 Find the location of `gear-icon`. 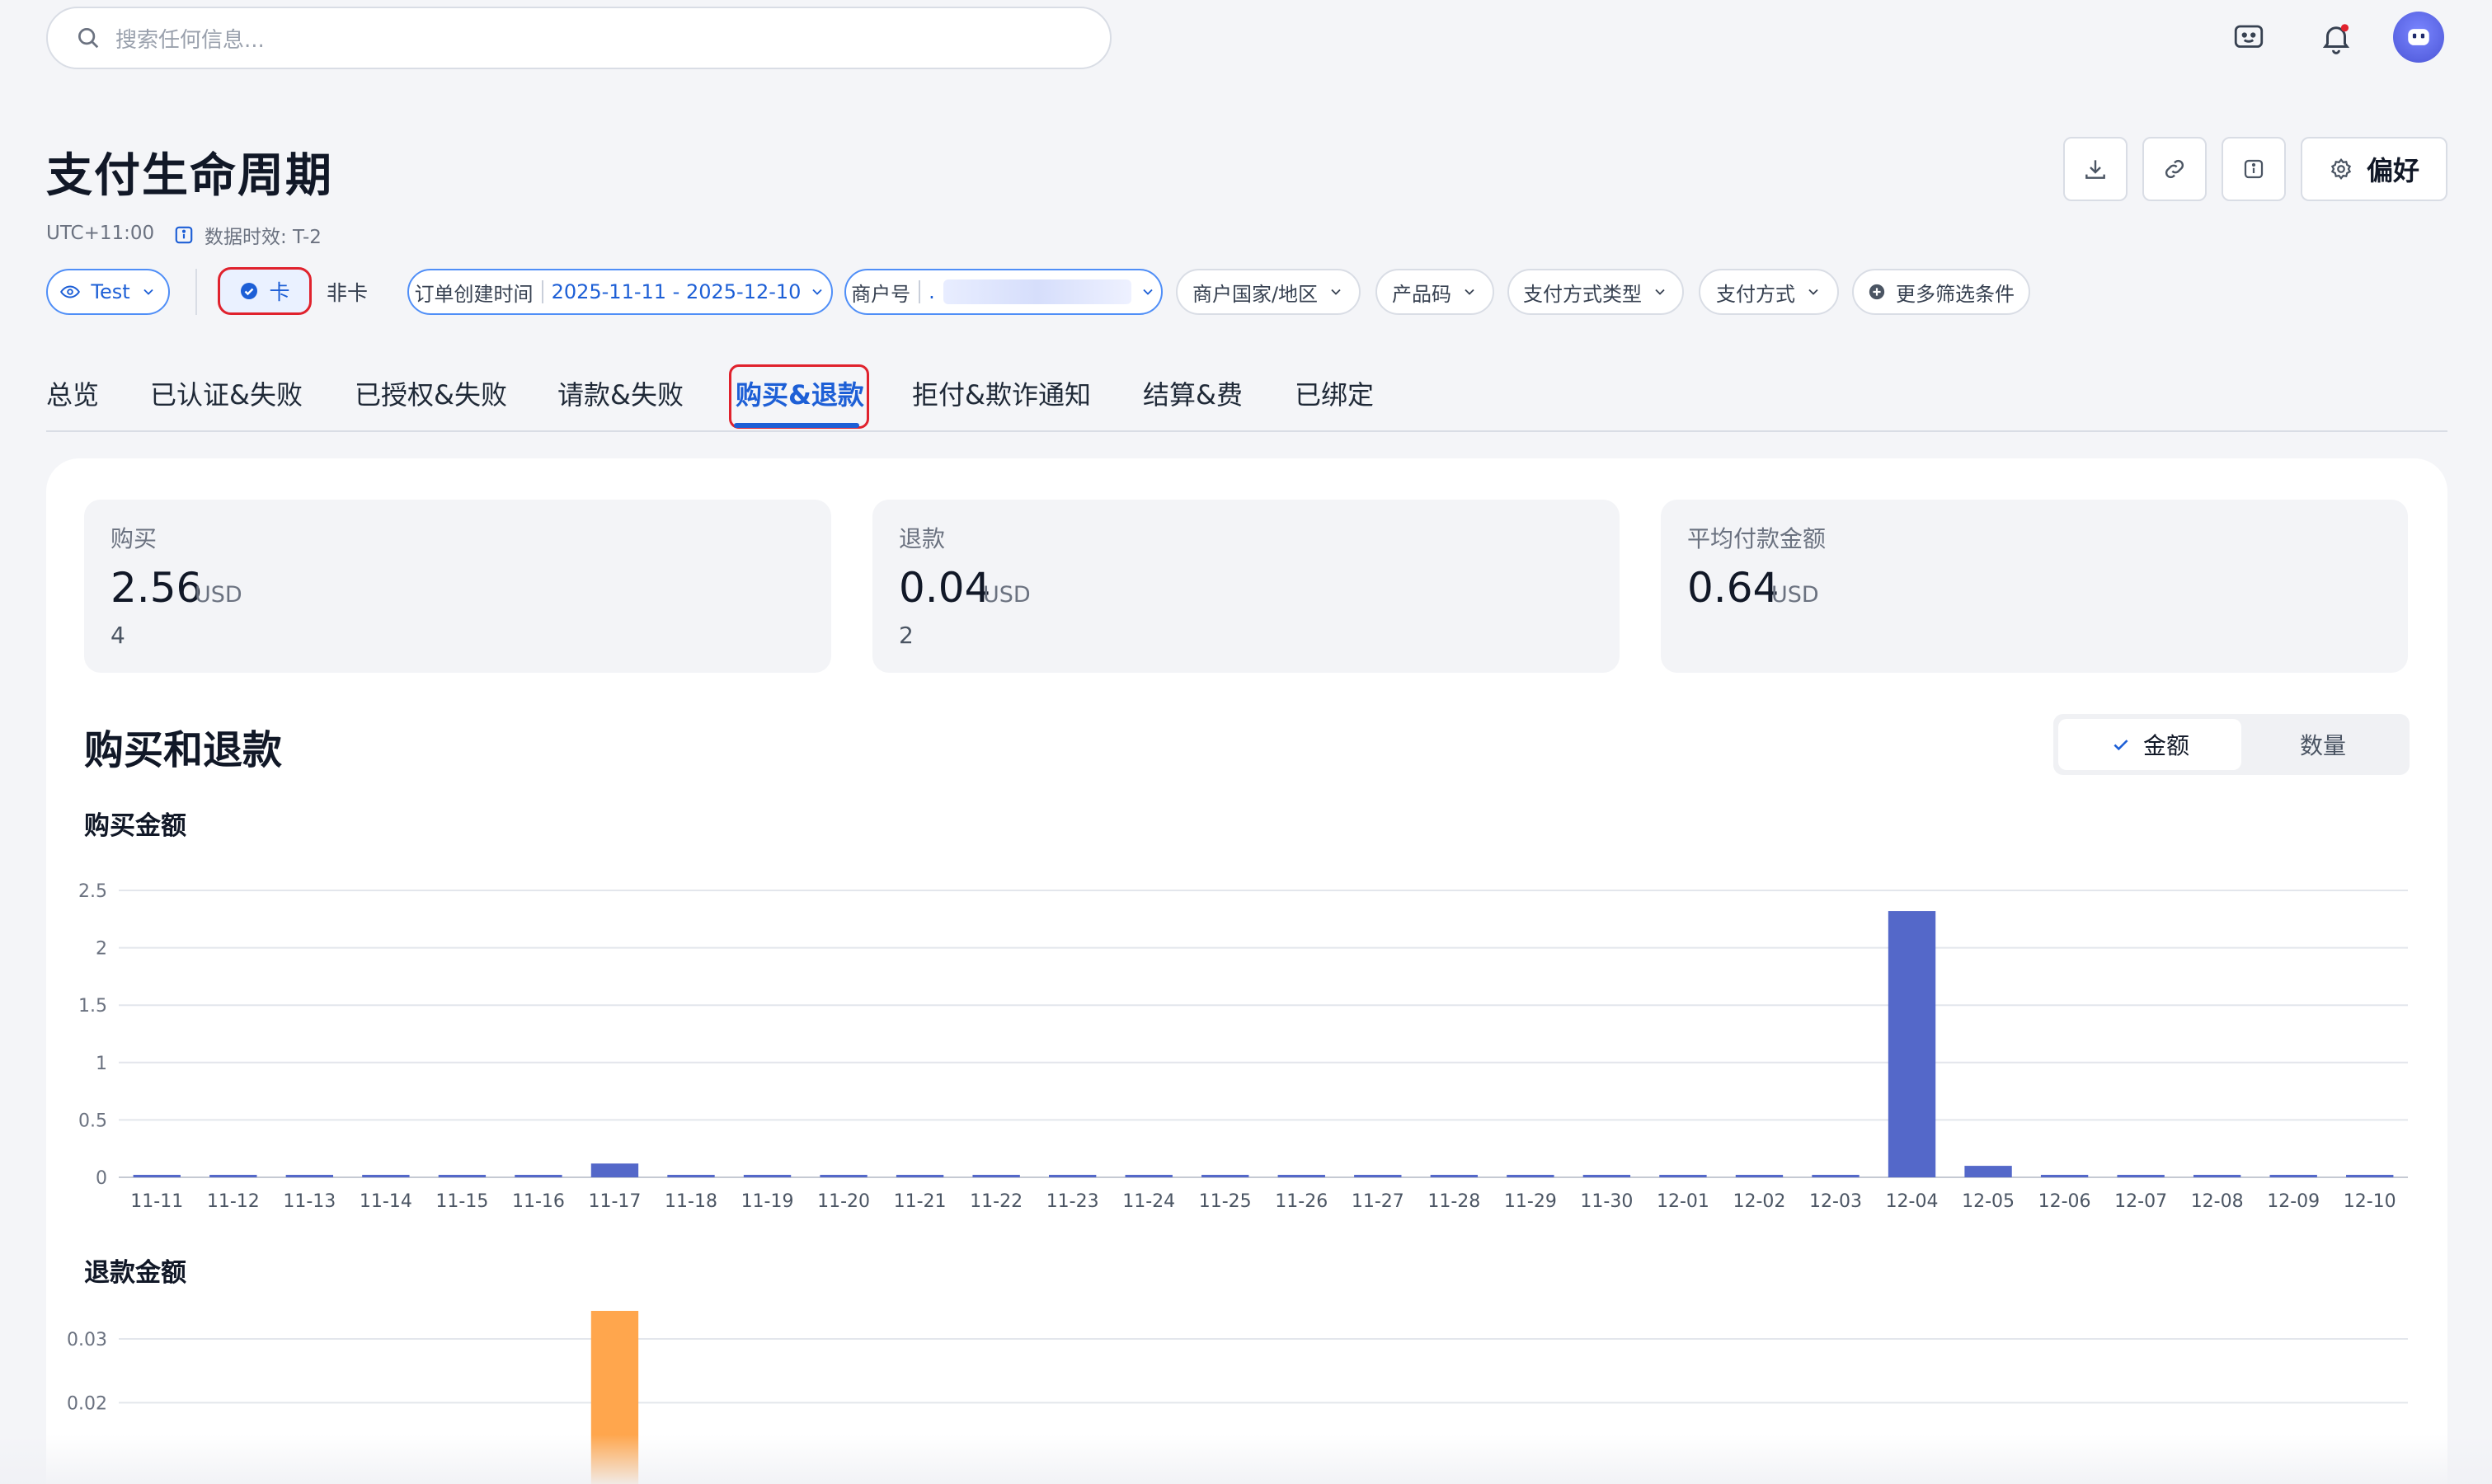

gear-icon is located at coordinates (2341, 169).